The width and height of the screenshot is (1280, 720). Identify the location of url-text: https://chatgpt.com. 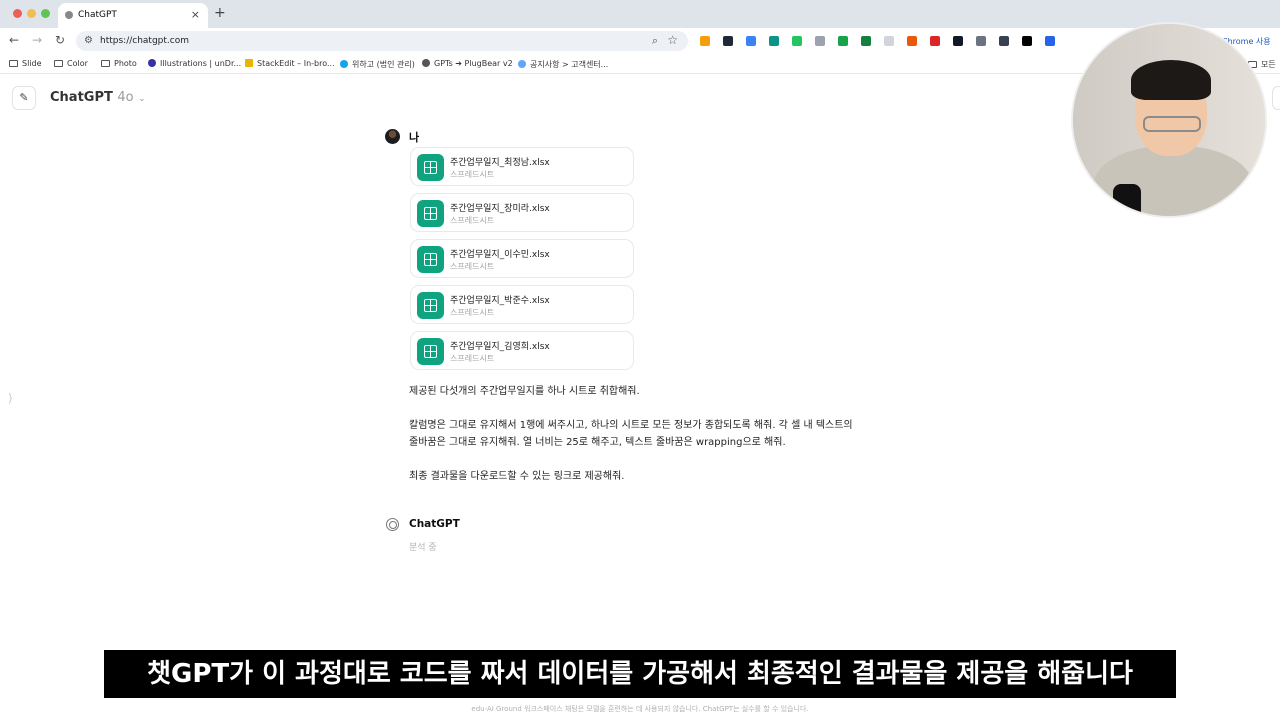
(144, 41).